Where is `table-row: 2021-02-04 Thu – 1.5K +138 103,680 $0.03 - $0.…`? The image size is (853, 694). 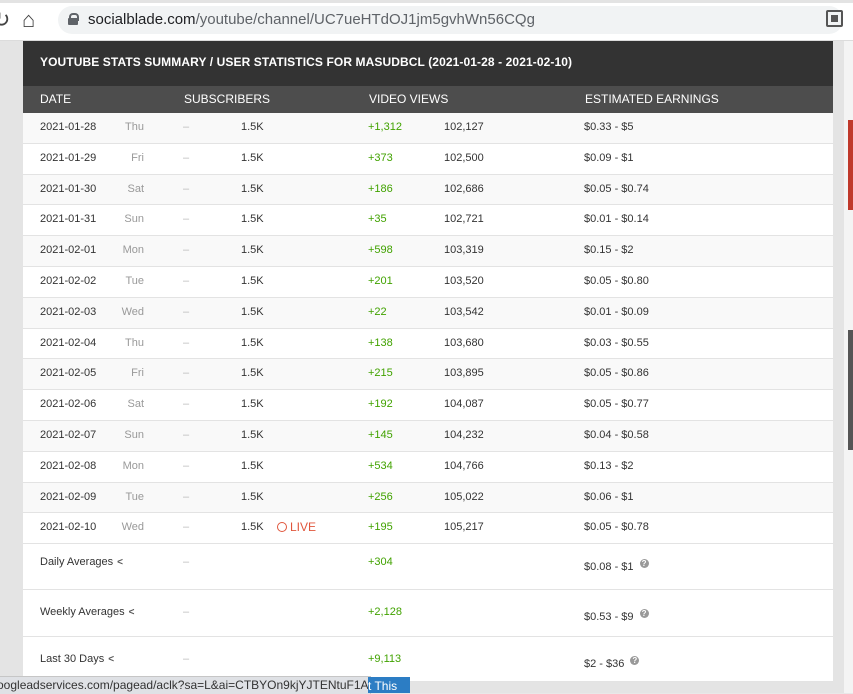 table-row: 2021-02-04 Thu – 1.5K +138 103,680 $0.03 - $0.… is located at coordinates (428, 344).